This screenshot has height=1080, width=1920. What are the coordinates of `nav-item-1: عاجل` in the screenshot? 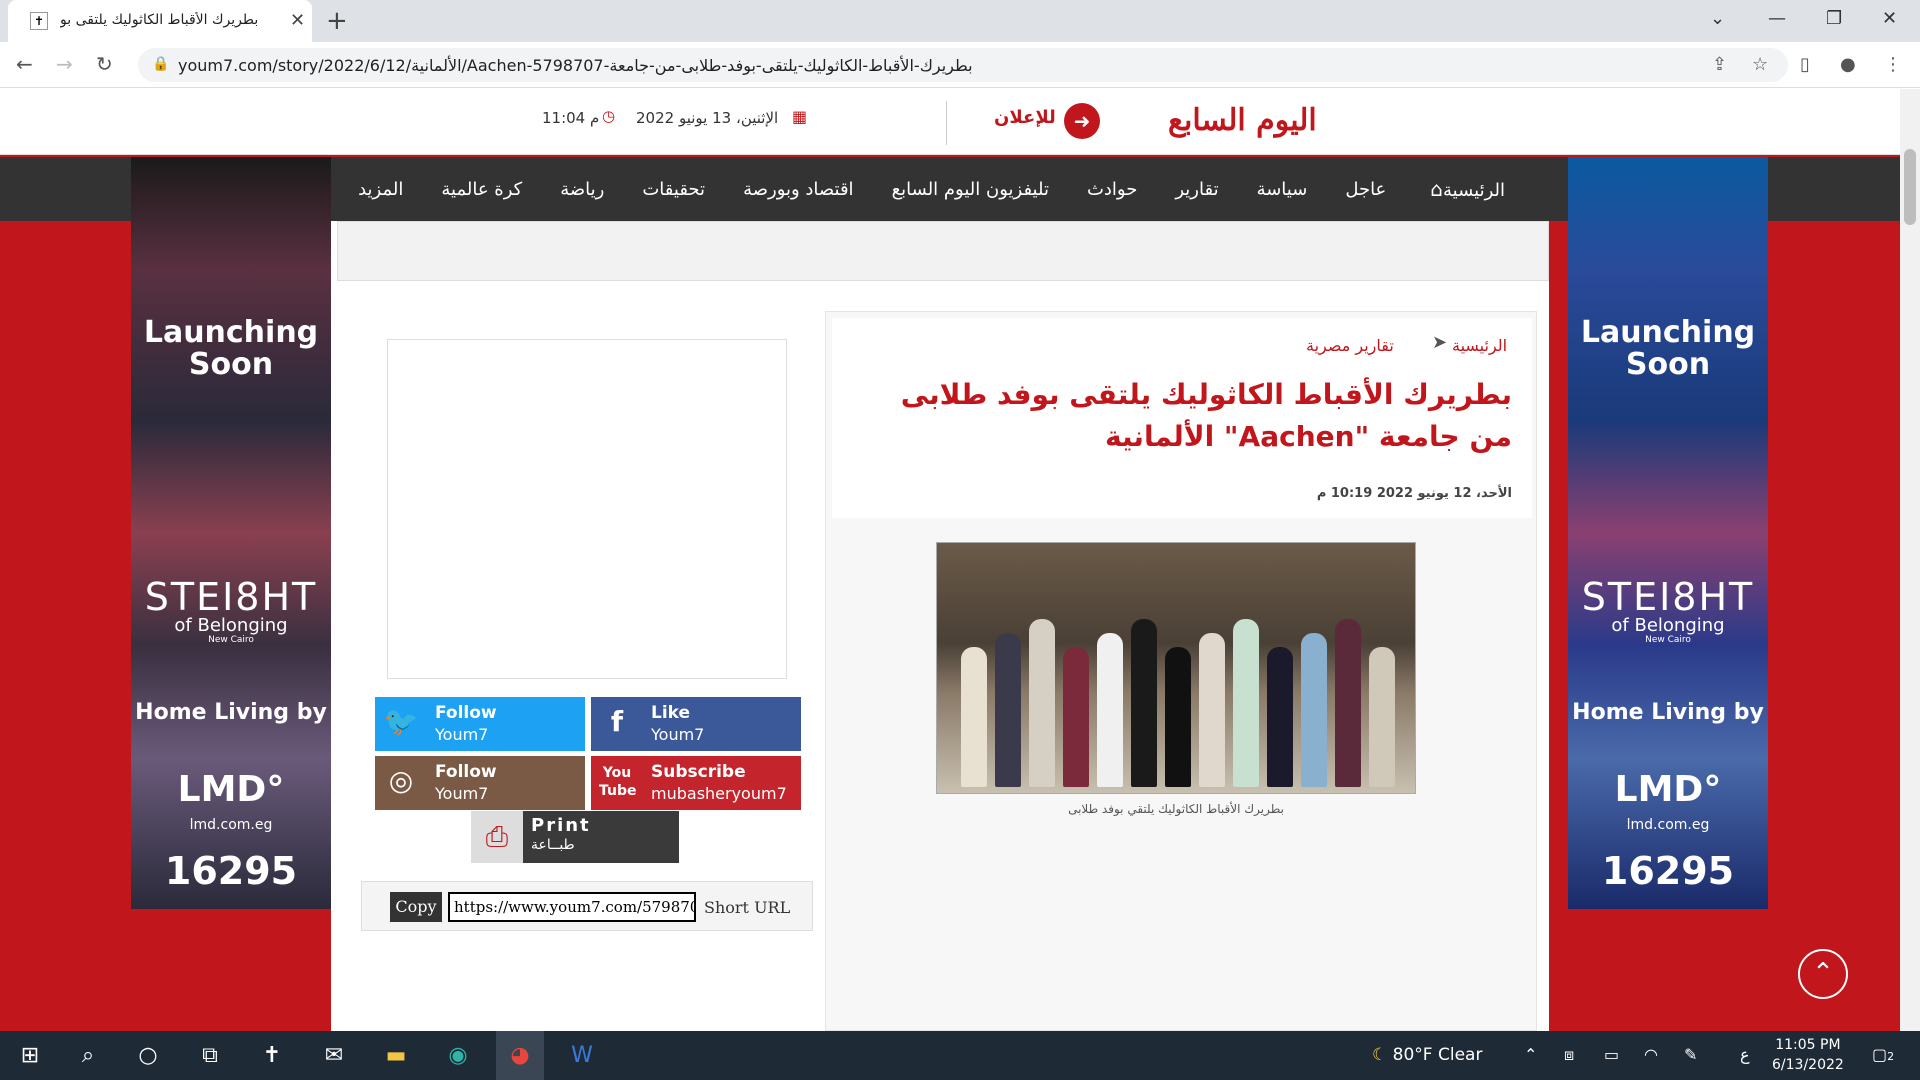 It's located at (1365, 189).